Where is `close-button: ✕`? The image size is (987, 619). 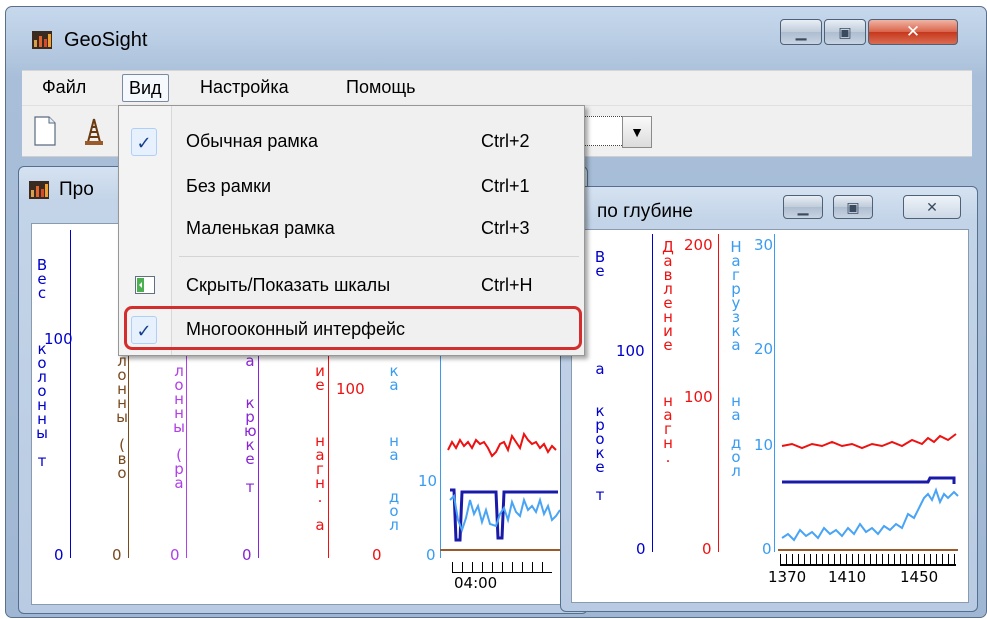
close-button: ✕ is located at coordinates (913, 32).